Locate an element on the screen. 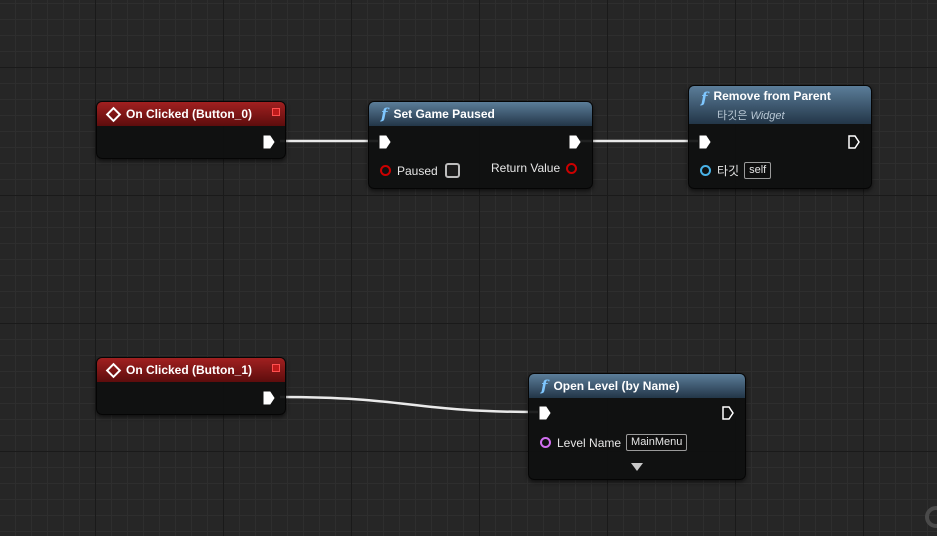  node-title: Open Level (by Name) is located at coordinates (616, 386).